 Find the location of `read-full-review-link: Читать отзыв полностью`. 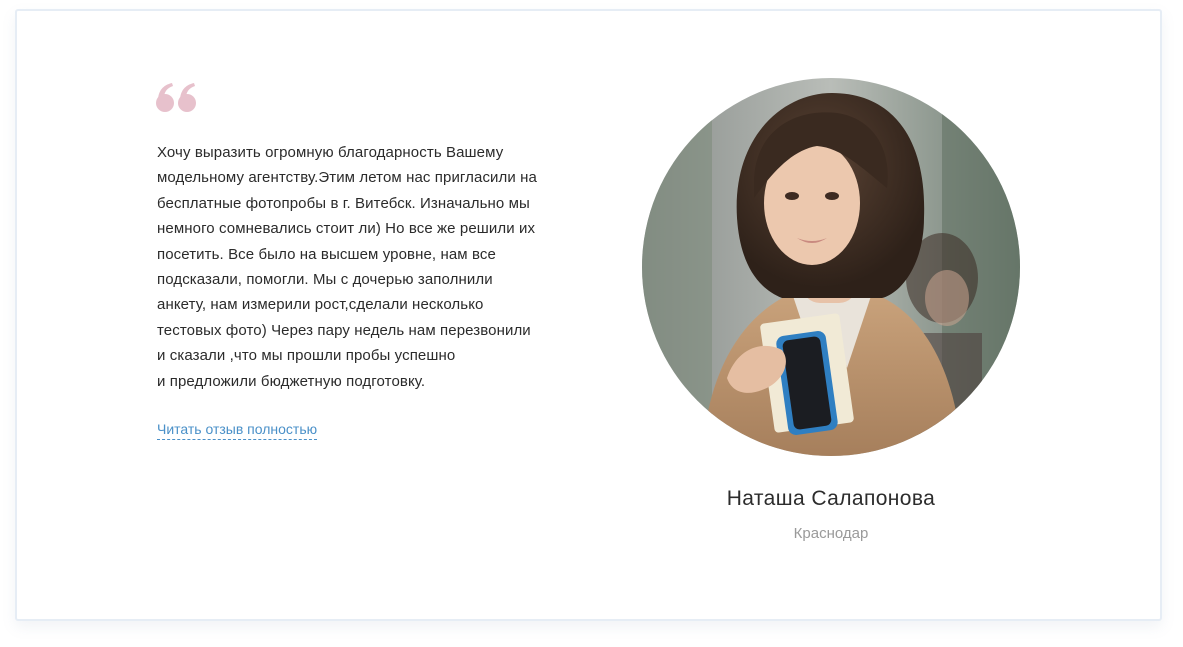

read-full-review-link: Читать отзыв полностью is located at coordinates (237, 430).